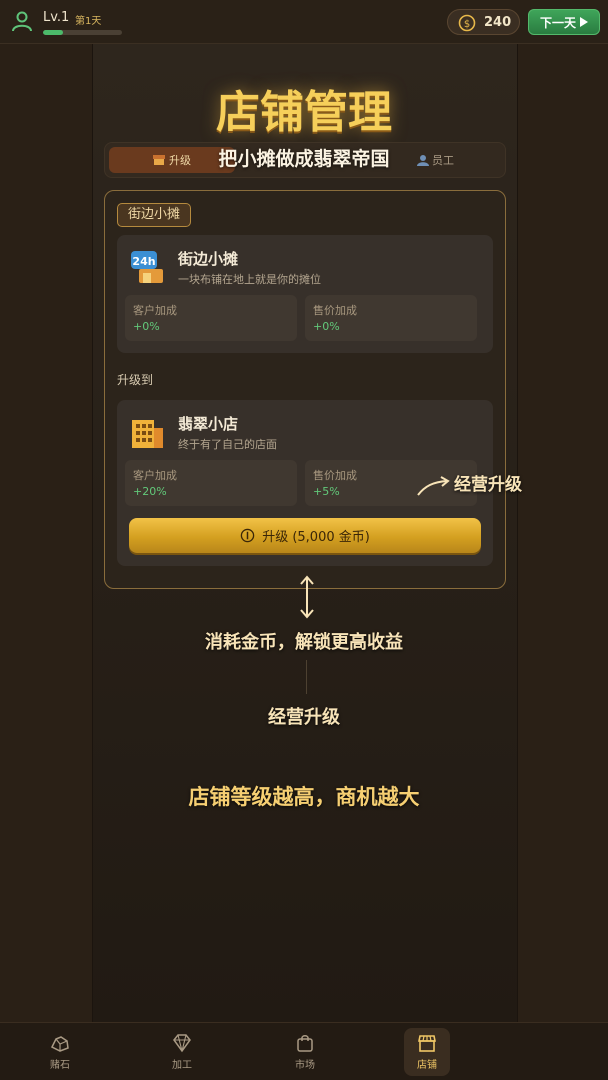 The width and height of the screenshot is (608, 1080). What do you see at coordinates (305, 294) in the screenshot?
I see `current-shop-panel: 24h 街边小摊 一块布铺在地上就是你的摊位 客户加成 +0% 售价加成 +0%` at bounding box center [305, 294].